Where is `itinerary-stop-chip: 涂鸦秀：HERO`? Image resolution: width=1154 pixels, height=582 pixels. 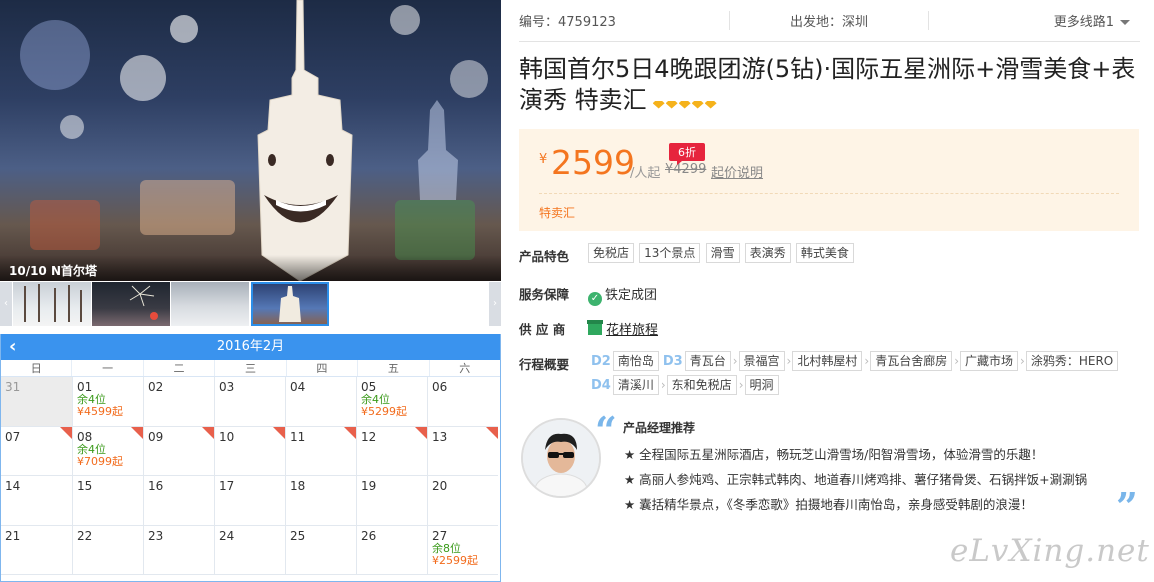 itinerary-stop-chip: 涂鸦秀：HERO is located at coordinates (1072, 361).